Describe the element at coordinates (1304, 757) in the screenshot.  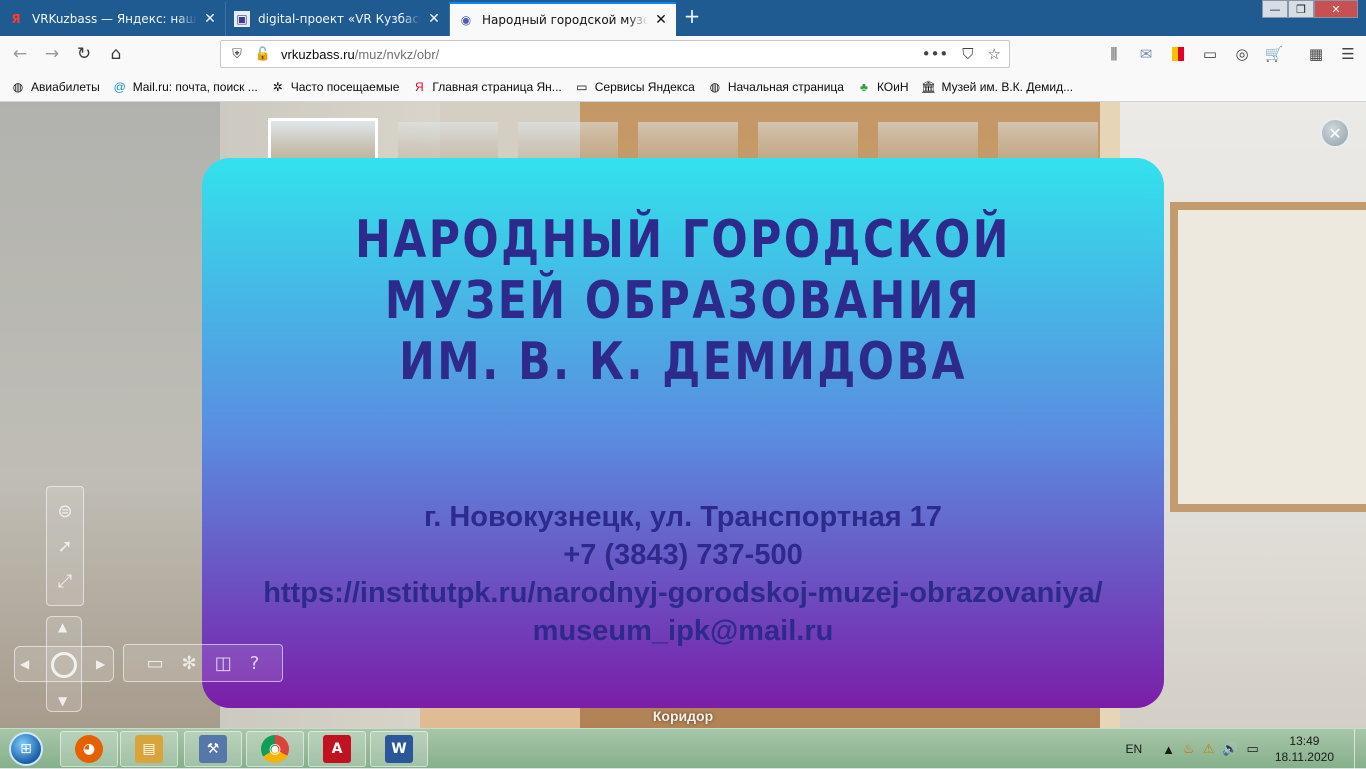
I see `clock-date: 18.11.2020` at that location.